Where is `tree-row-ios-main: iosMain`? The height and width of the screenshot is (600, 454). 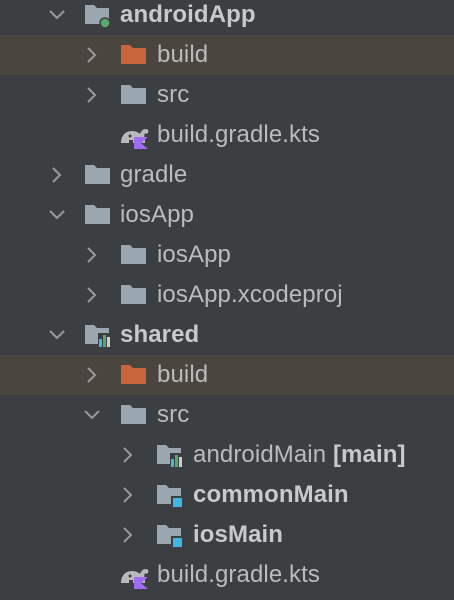 tree-row-ios-main: iosMain is located at coordinates (227, 535).